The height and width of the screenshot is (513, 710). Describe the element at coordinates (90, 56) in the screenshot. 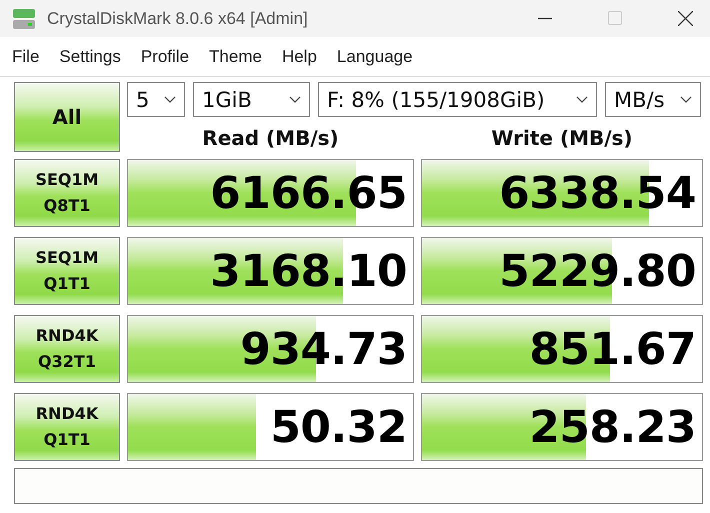

I see `menu-item: Settings` at that location.